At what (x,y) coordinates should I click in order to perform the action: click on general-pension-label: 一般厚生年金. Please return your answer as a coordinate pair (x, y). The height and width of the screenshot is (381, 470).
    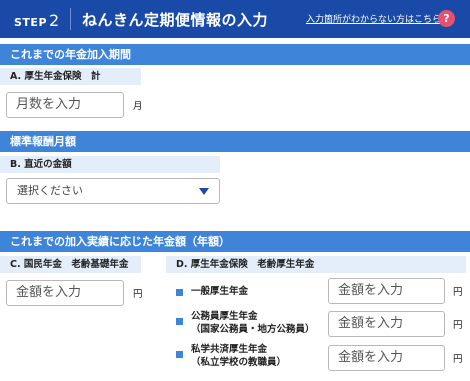
    Looking at the image, I should click on (219, 291).